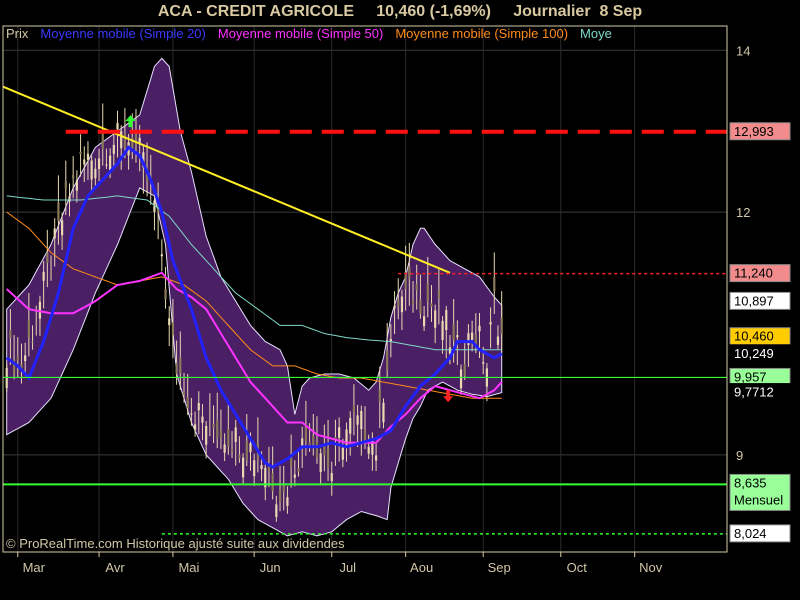  What do you see at coordinates (760, 376) in the screenshot?
I see `price-label: 9,957` at bounding box center [760, 376].